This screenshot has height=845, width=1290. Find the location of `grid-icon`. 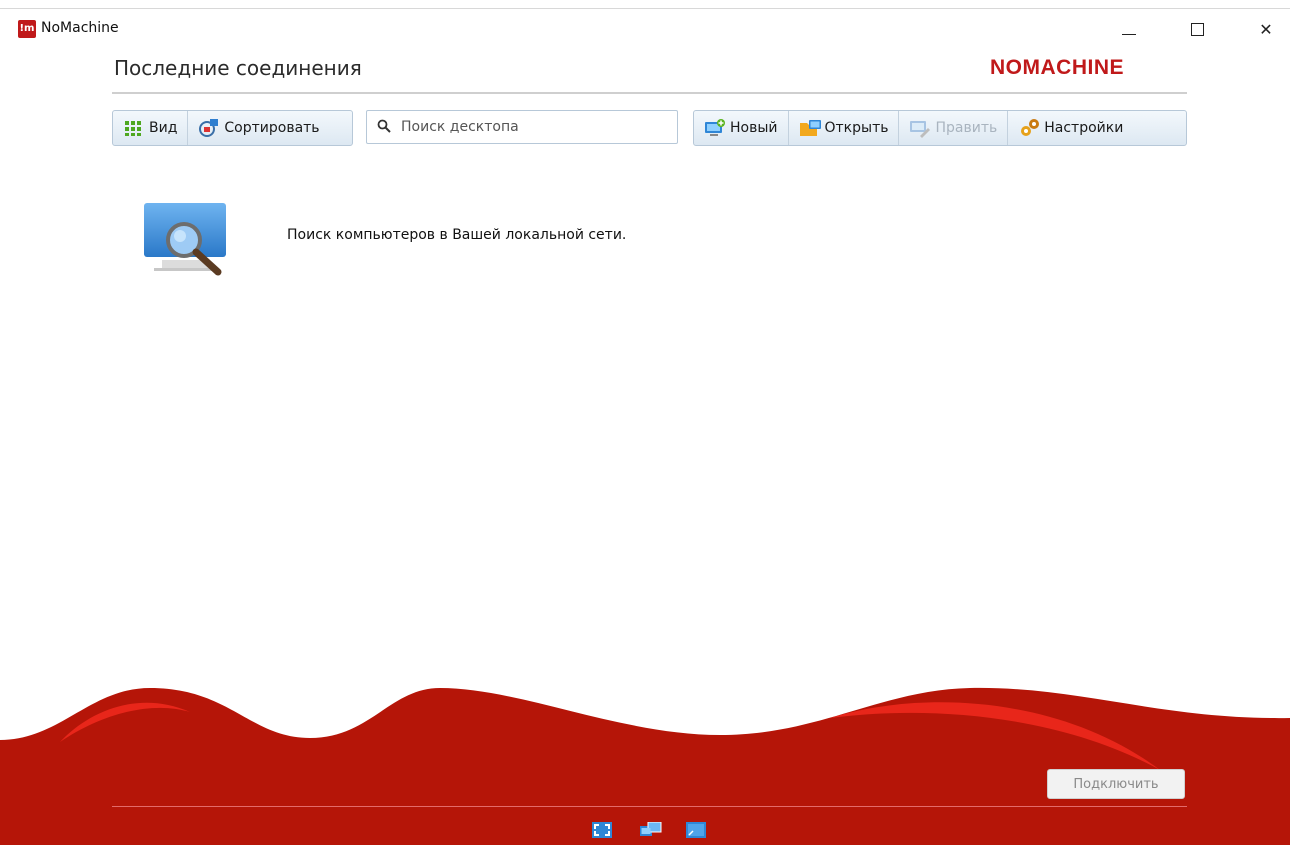

grid-icon is located at coordinates (133, 128).